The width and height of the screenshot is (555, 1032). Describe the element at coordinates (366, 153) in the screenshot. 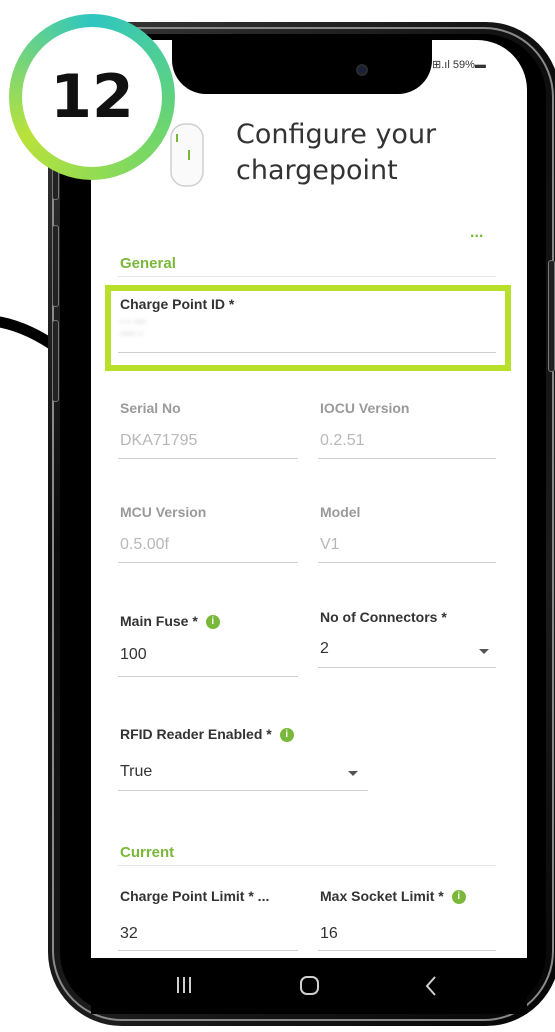

I see `page-title: Configure your chargepoint` at that location.